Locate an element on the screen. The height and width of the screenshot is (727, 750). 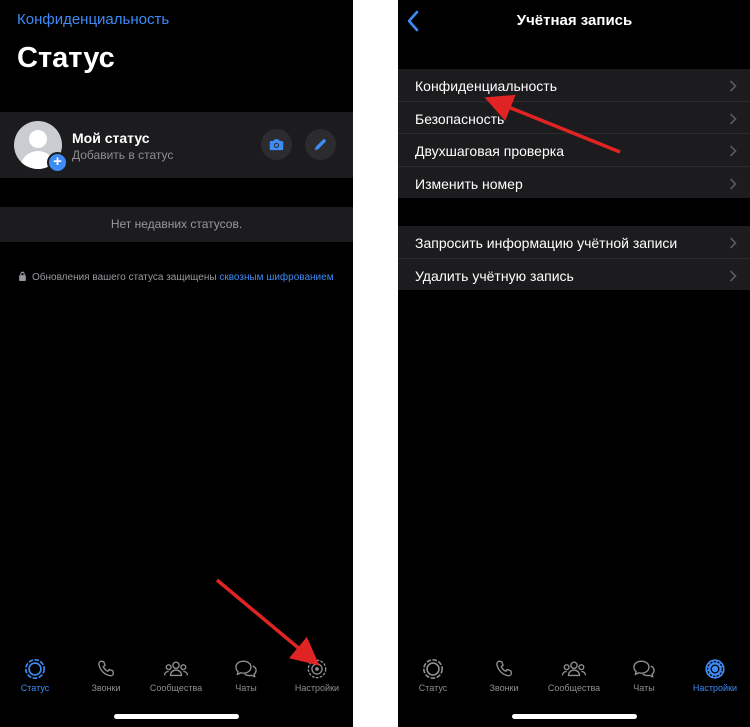
delete-account-label: Удалить учётную запись is located at coordinates (494, 275).